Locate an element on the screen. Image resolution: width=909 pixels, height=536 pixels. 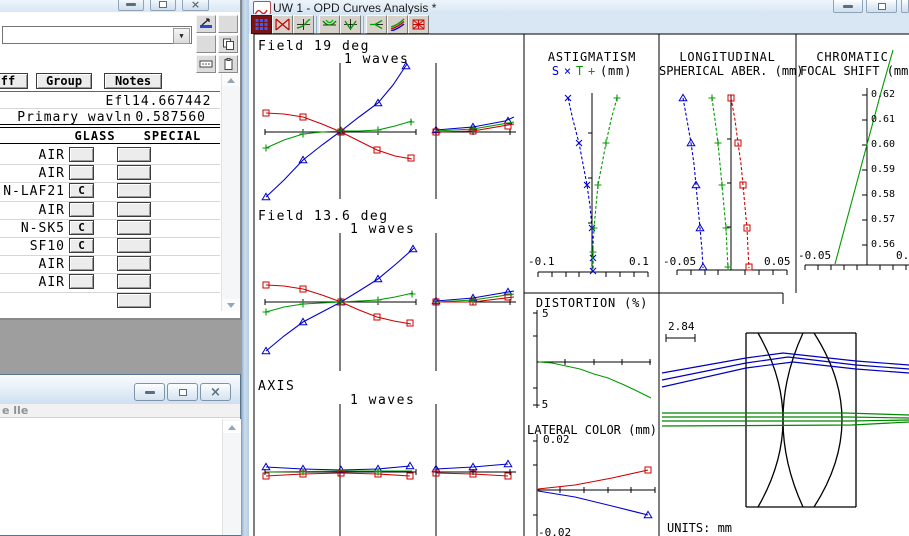
opd-fan-button is located at coordinates (303, 24).